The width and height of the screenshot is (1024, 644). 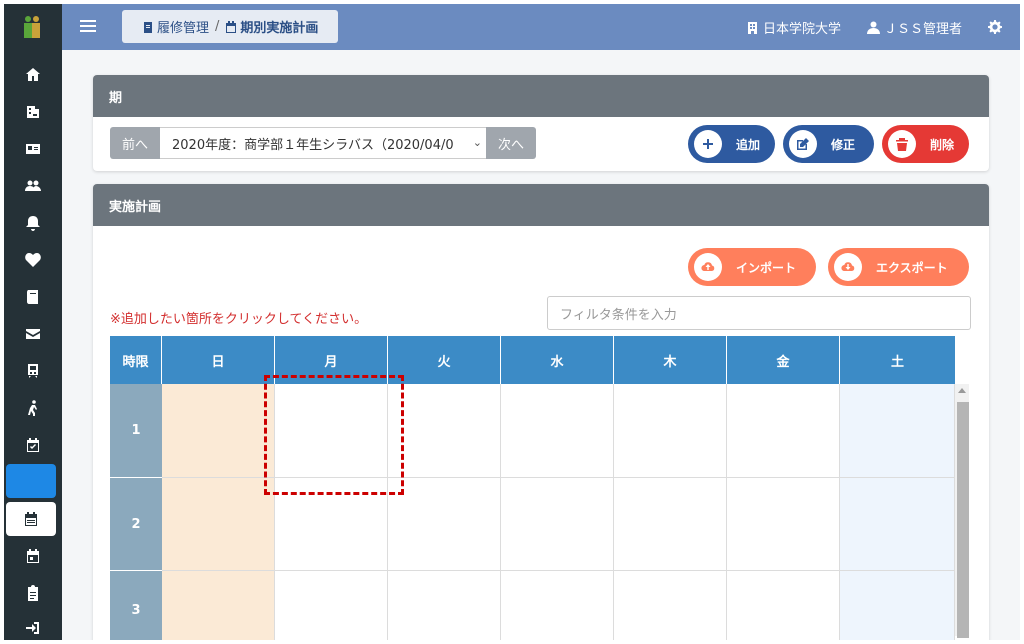 What do you see at coordinates (88, 27) in the screenshot?
I see `hamburger-menu-button` at bounding box center [88, 27].